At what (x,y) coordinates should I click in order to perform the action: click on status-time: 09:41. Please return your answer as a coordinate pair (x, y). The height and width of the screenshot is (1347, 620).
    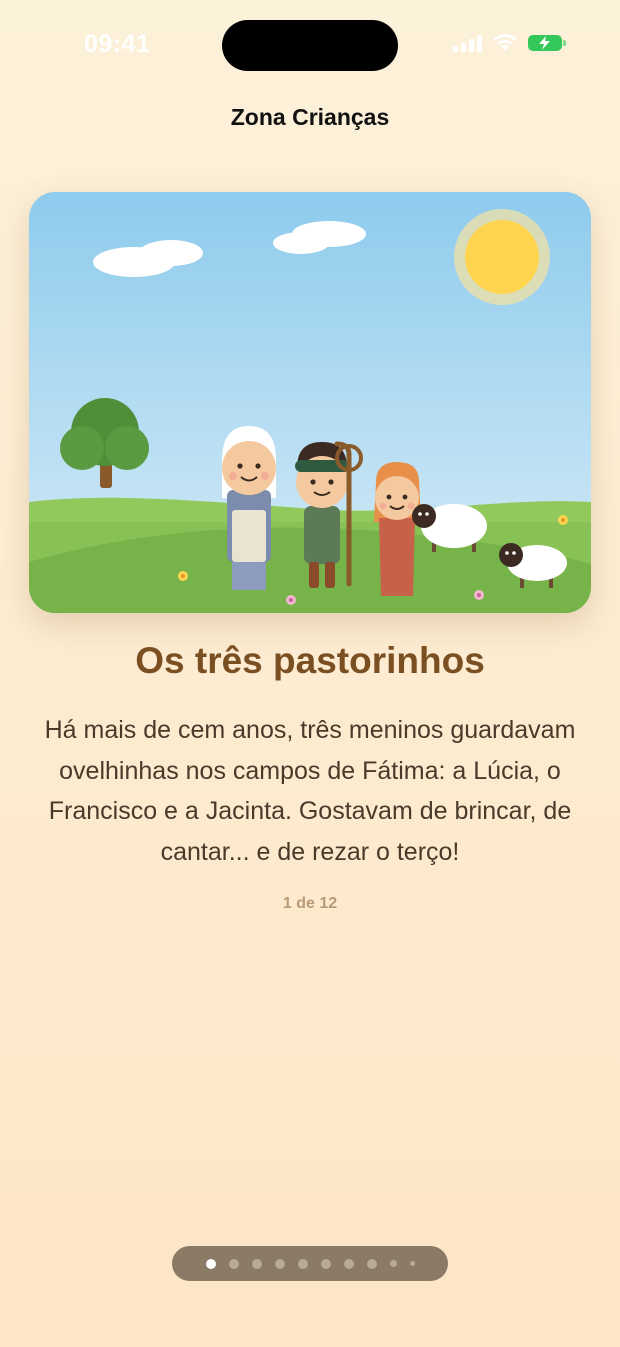
    Looking at the image, I should click on (117, 44).